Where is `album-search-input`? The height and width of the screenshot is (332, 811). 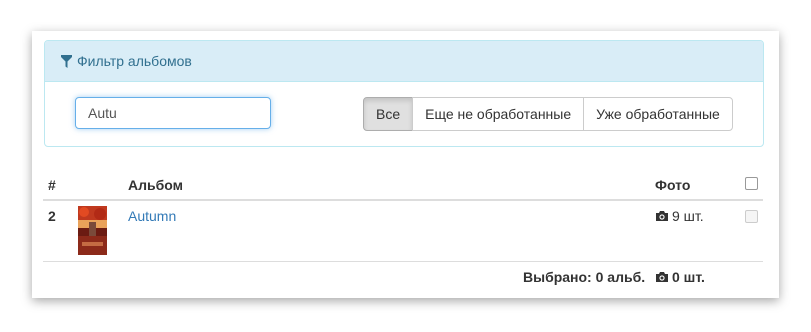 album-search-input is located at coordinates (173, 113).